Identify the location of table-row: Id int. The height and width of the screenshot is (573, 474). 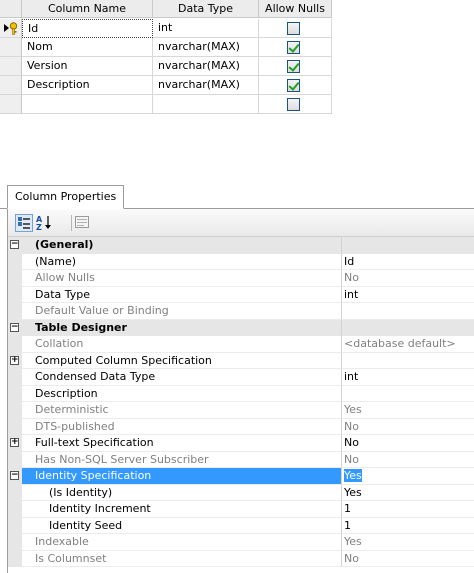
(166, 28).